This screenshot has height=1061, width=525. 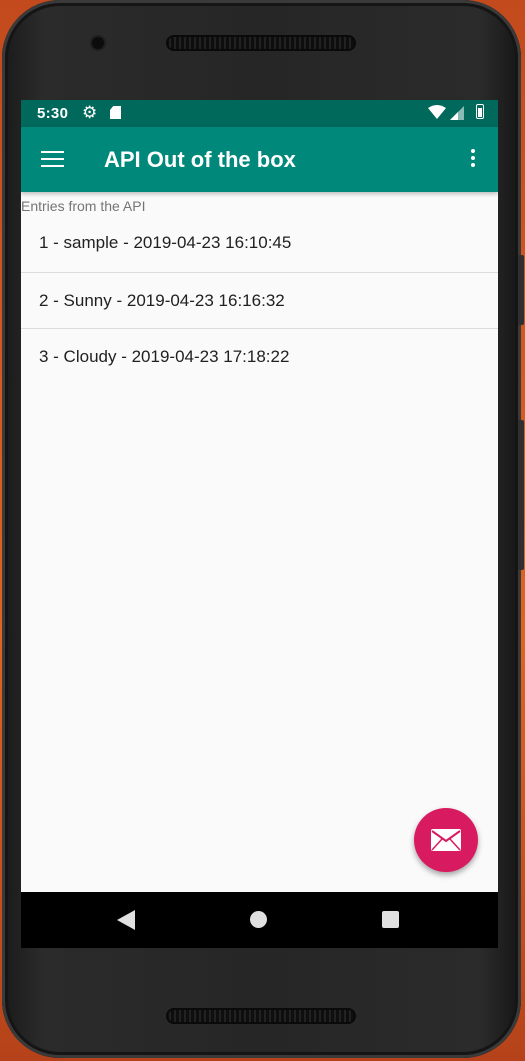 What do you see at coordinates (52, 159) in the screenshot?
I see `menu-icon` at bounding box center [52, 159].